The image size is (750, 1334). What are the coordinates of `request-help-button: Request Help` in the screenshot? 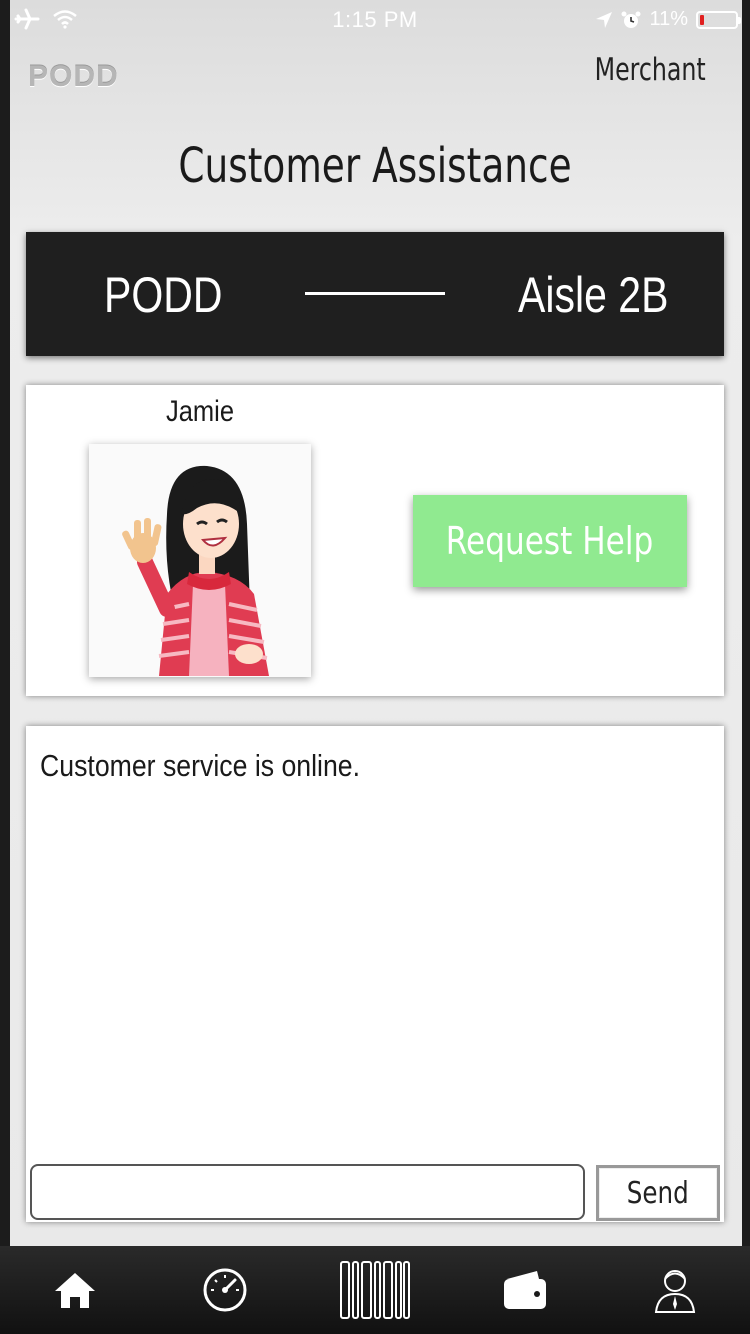 It's located at (550, 541).